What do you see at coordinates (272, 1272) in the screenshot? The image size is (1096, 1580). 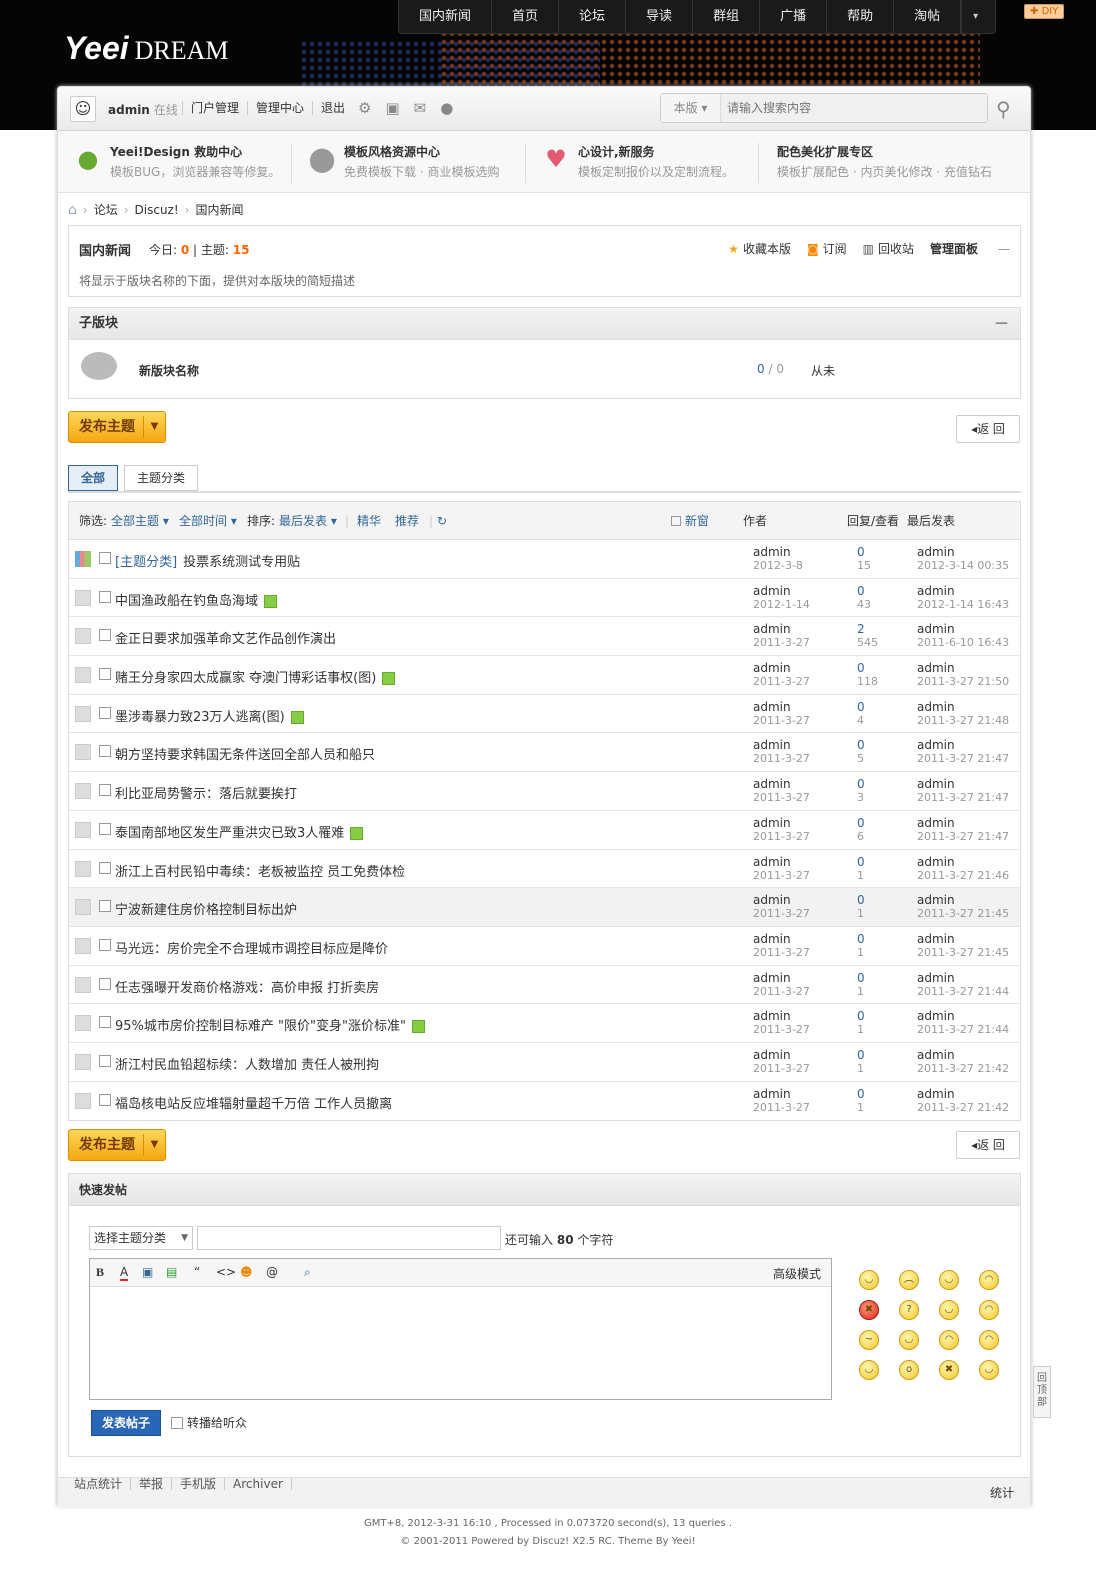 I see `at-icon: @` at bounding box center [272, 1272].